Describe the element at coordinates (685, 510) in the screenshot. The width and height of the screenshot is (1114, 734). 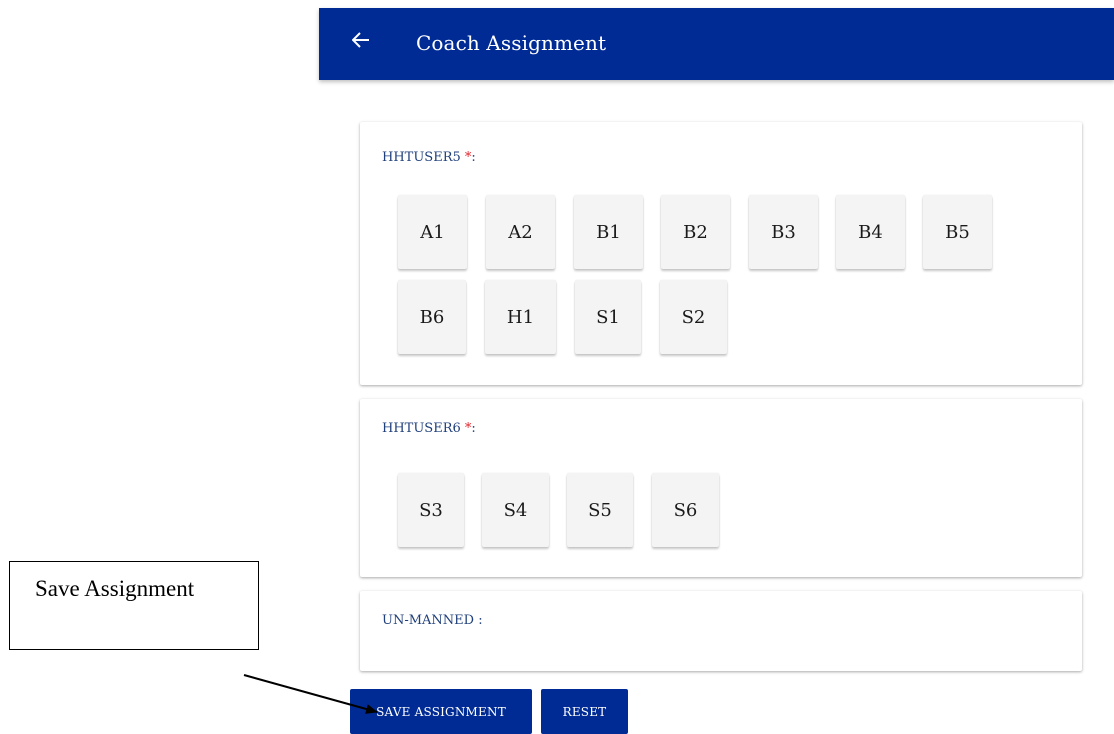
I see `coach-chip: S6` at that location.